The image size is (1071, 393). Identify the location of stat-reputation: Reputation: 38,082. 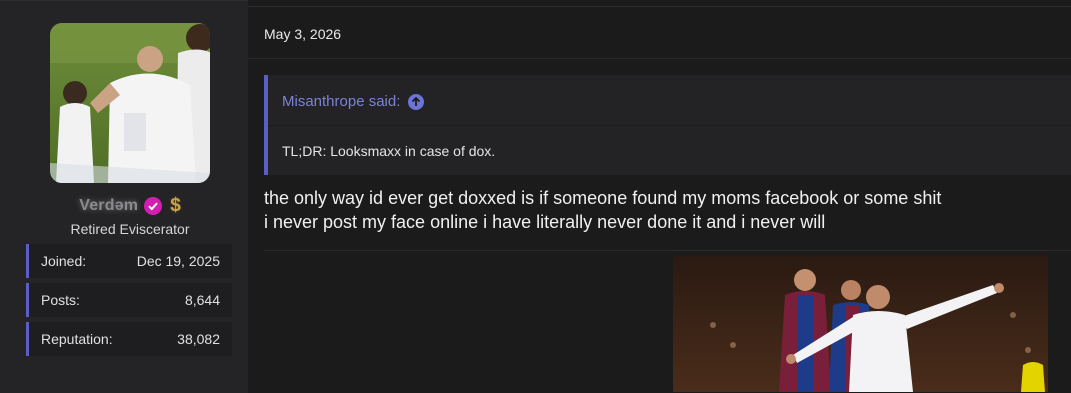
(129, 339).